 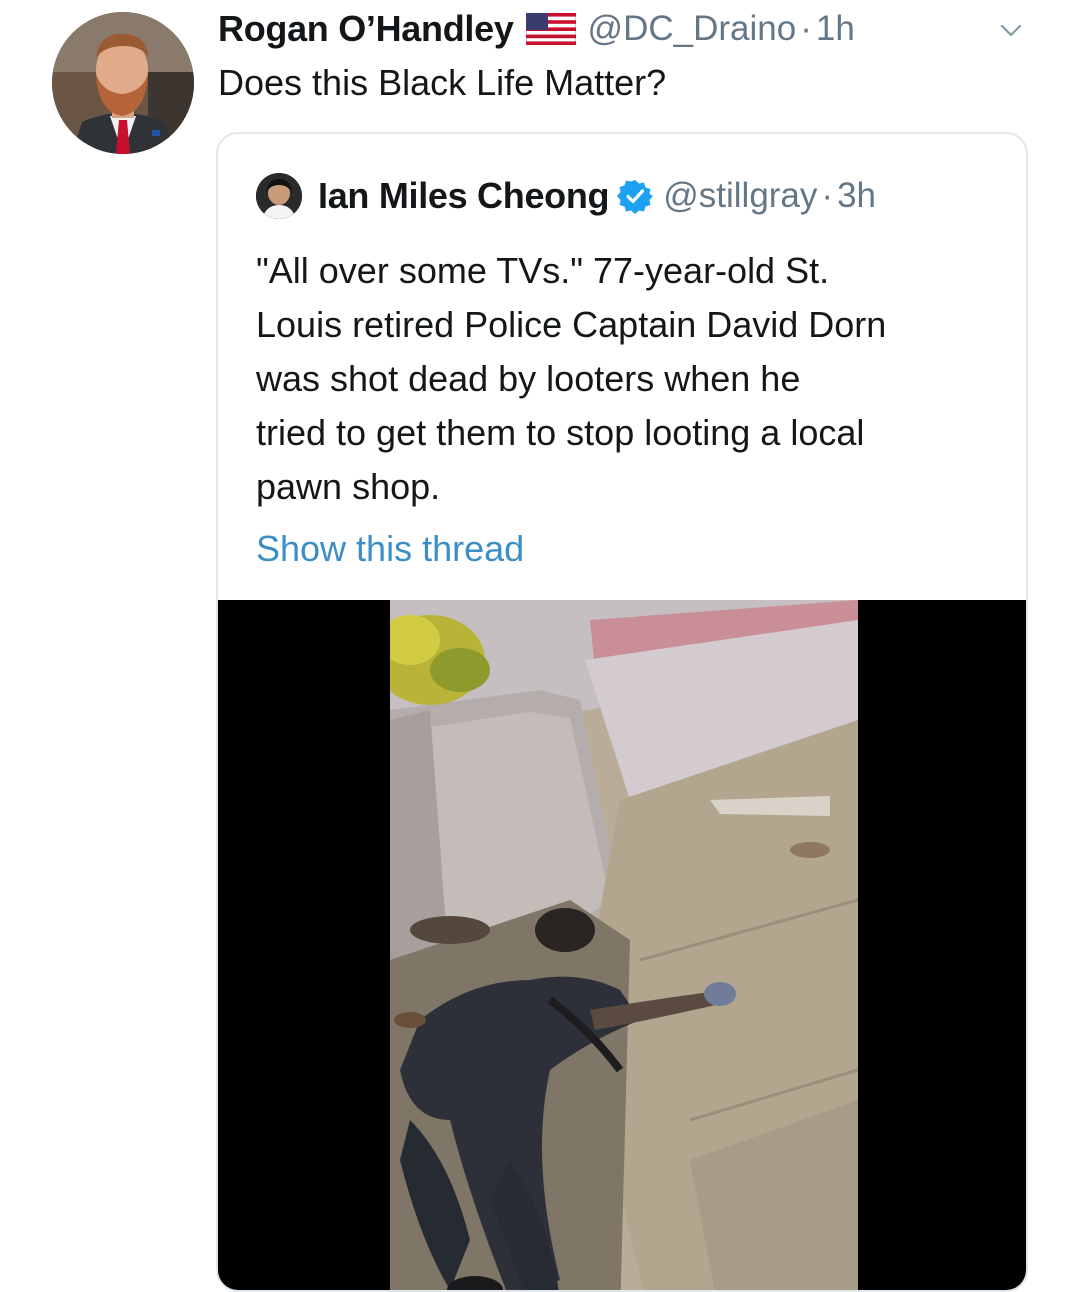 What do you see at coordinates (856, 196) in the screenshot?
I see `quoted-tweet-timestamp: 3h` at bounding box center [856, 196].